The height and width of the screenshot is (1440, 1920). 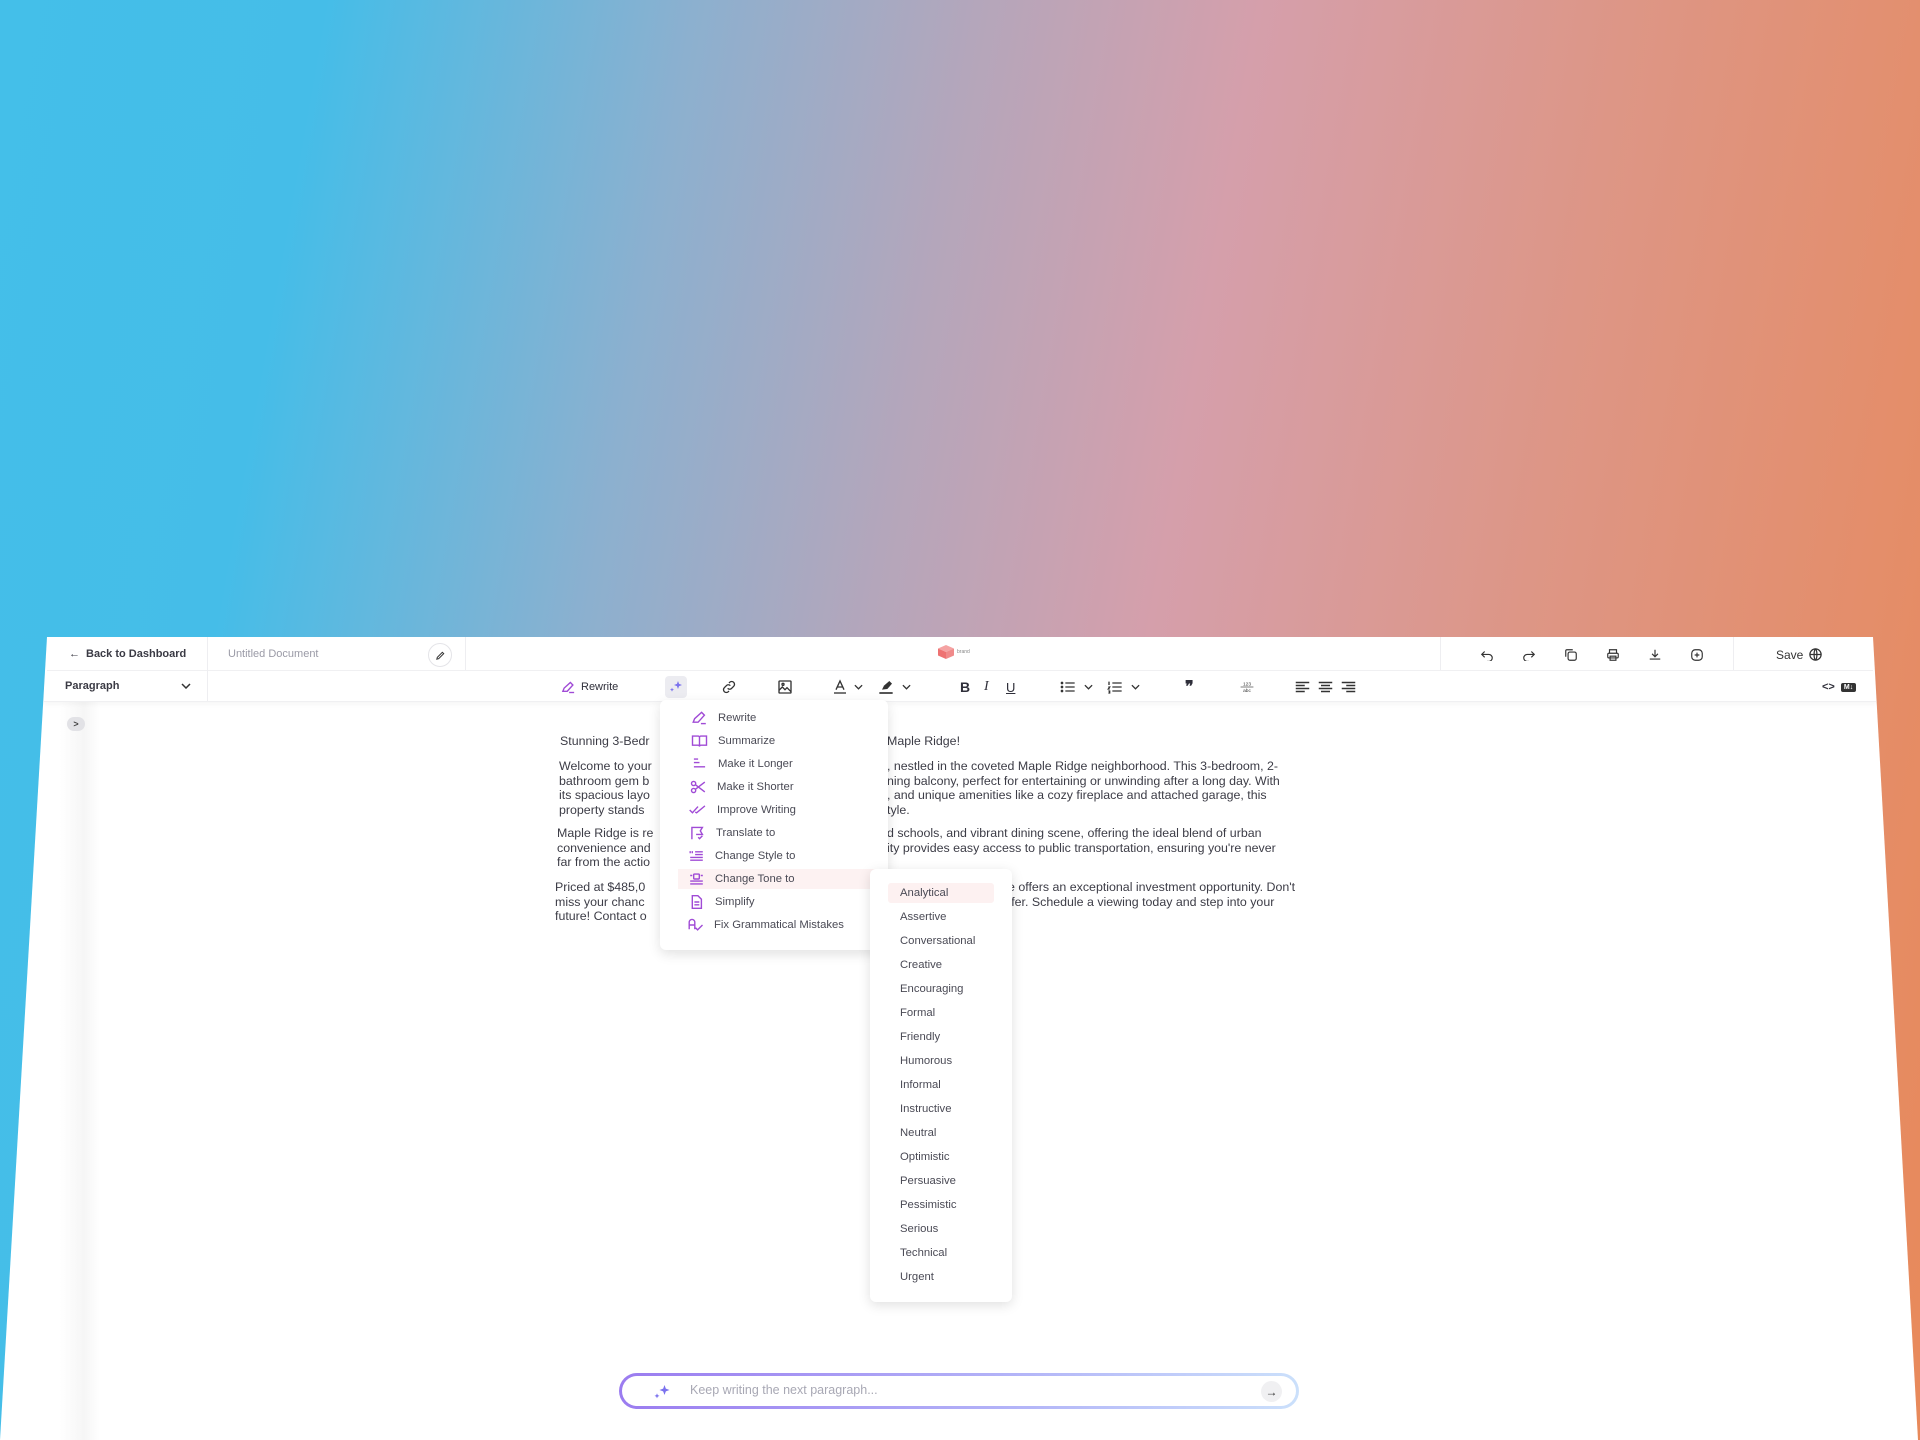 What do you see at coordinates (1592, 655) in the screenshot?
I see `header-actions` at bounding box center [1592, 655].